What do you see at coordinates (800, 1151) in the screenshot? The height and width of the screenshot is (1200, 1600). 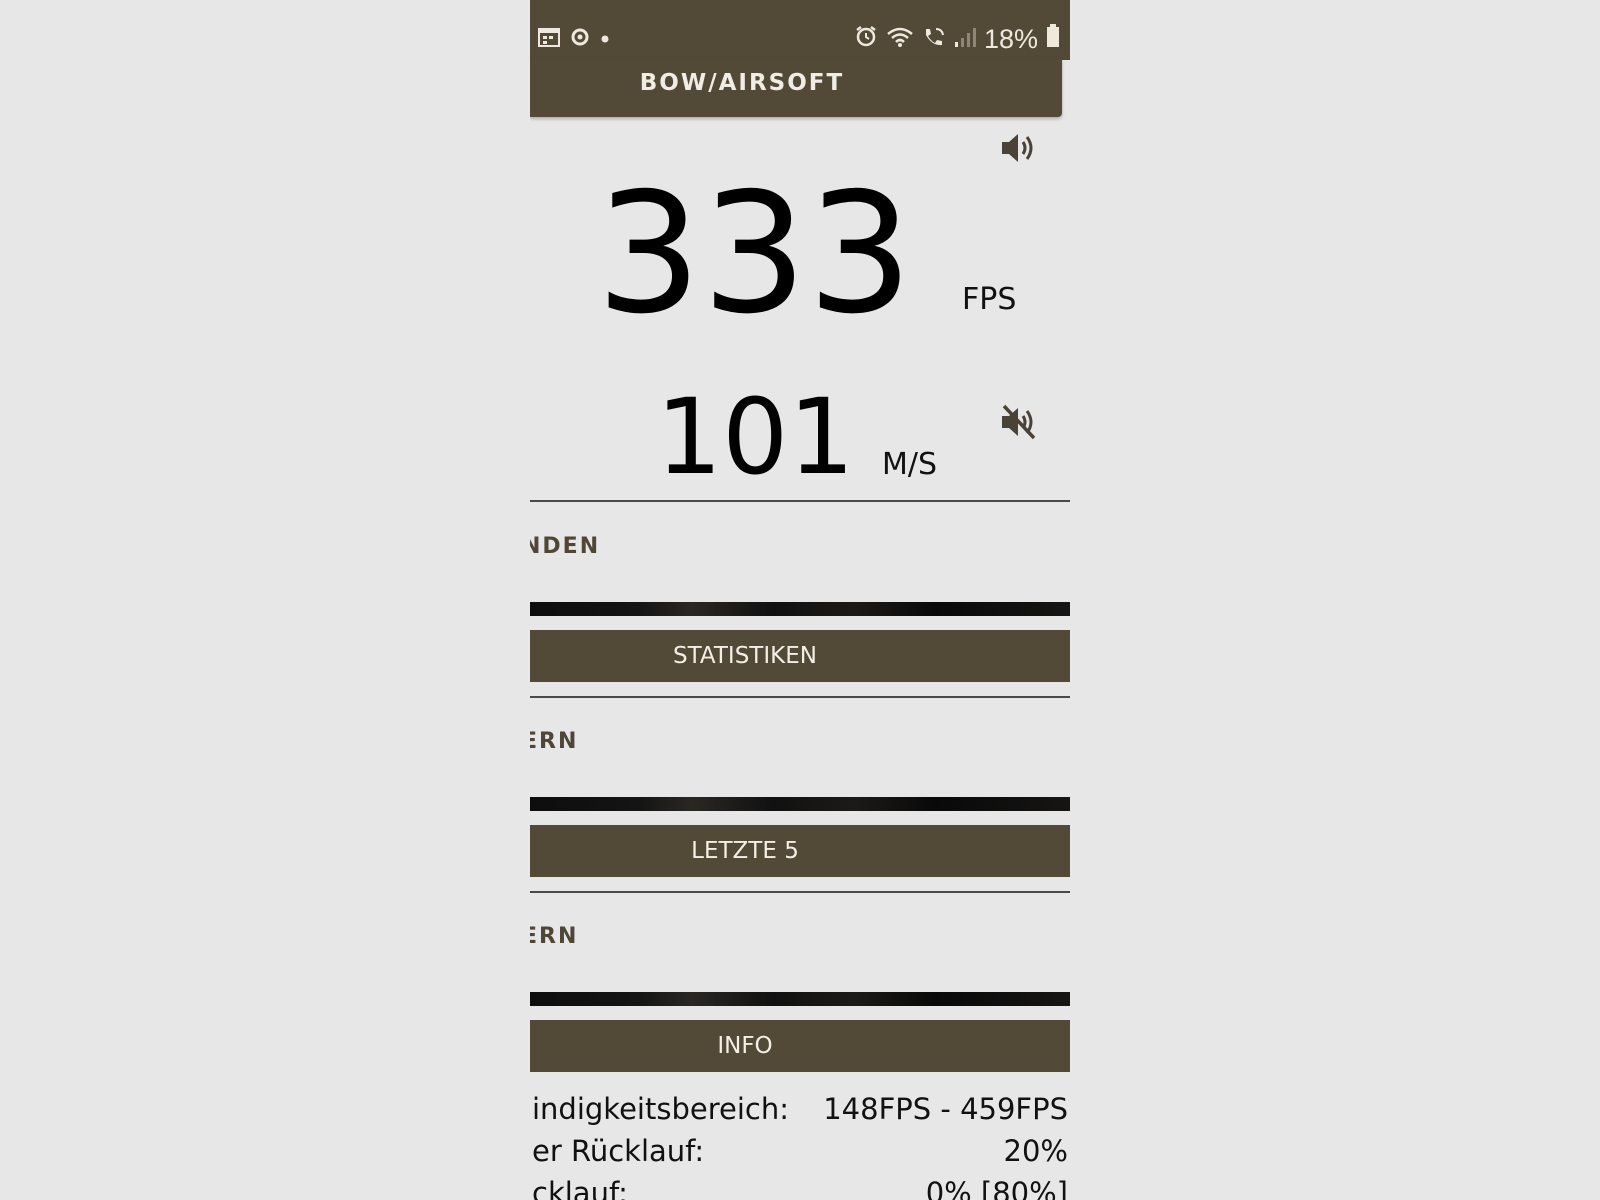 I see `info-row-return: er Rücklauf: 20%` at bounding box center [800, 1151].